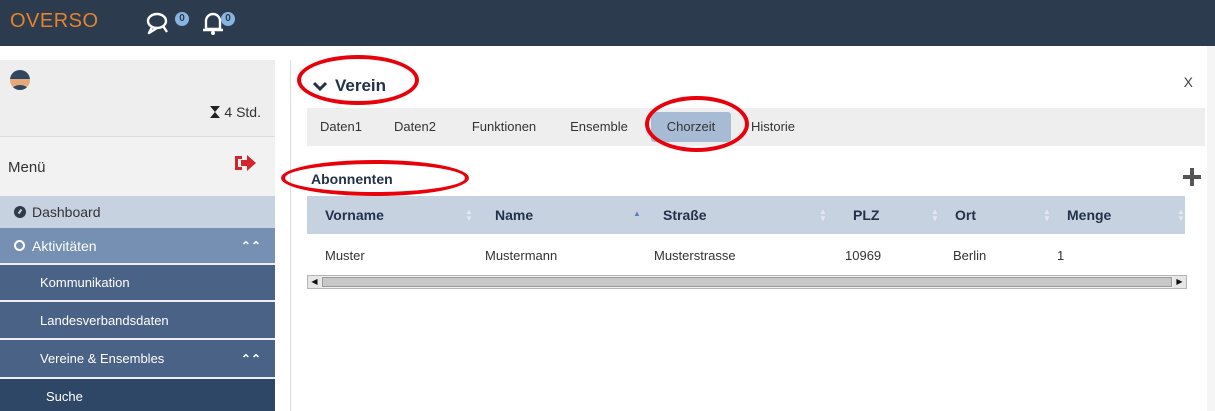  I want to click on brand-logo: OVERSO, so click(54, 21).